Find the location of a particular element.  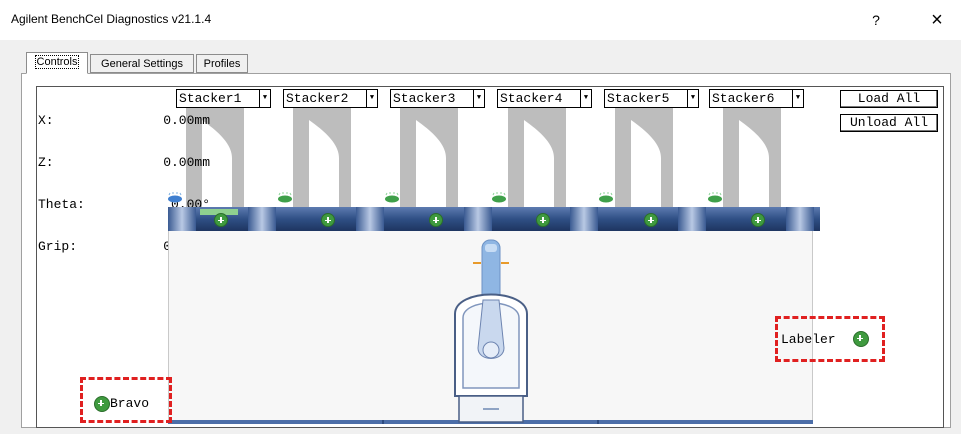

stacker1-dropdown: Stacker1 ▼ is located at coordinates (223, 98).